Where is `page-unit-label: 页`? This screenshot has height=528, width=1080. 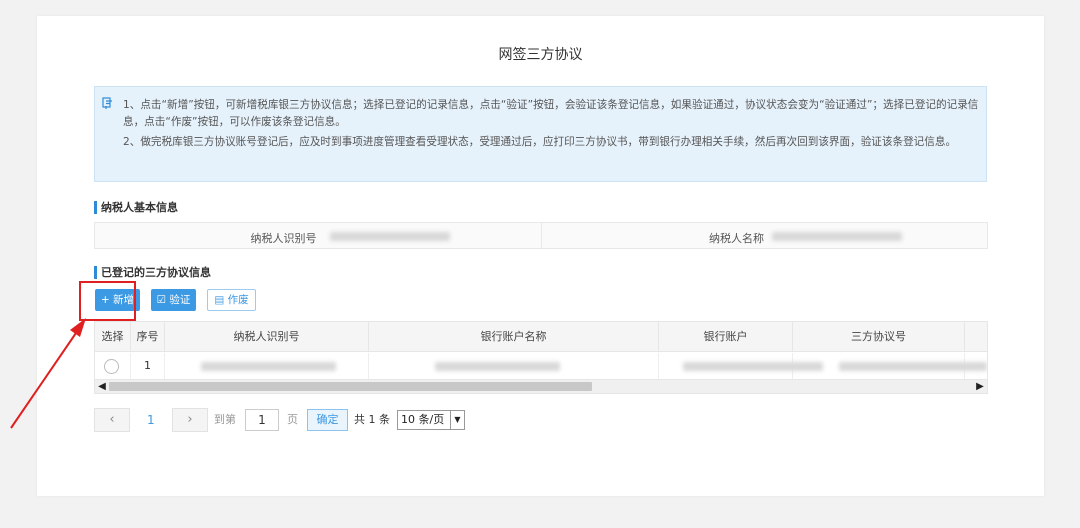
page-unit-label: 页 is located at coordinates (292, 419).